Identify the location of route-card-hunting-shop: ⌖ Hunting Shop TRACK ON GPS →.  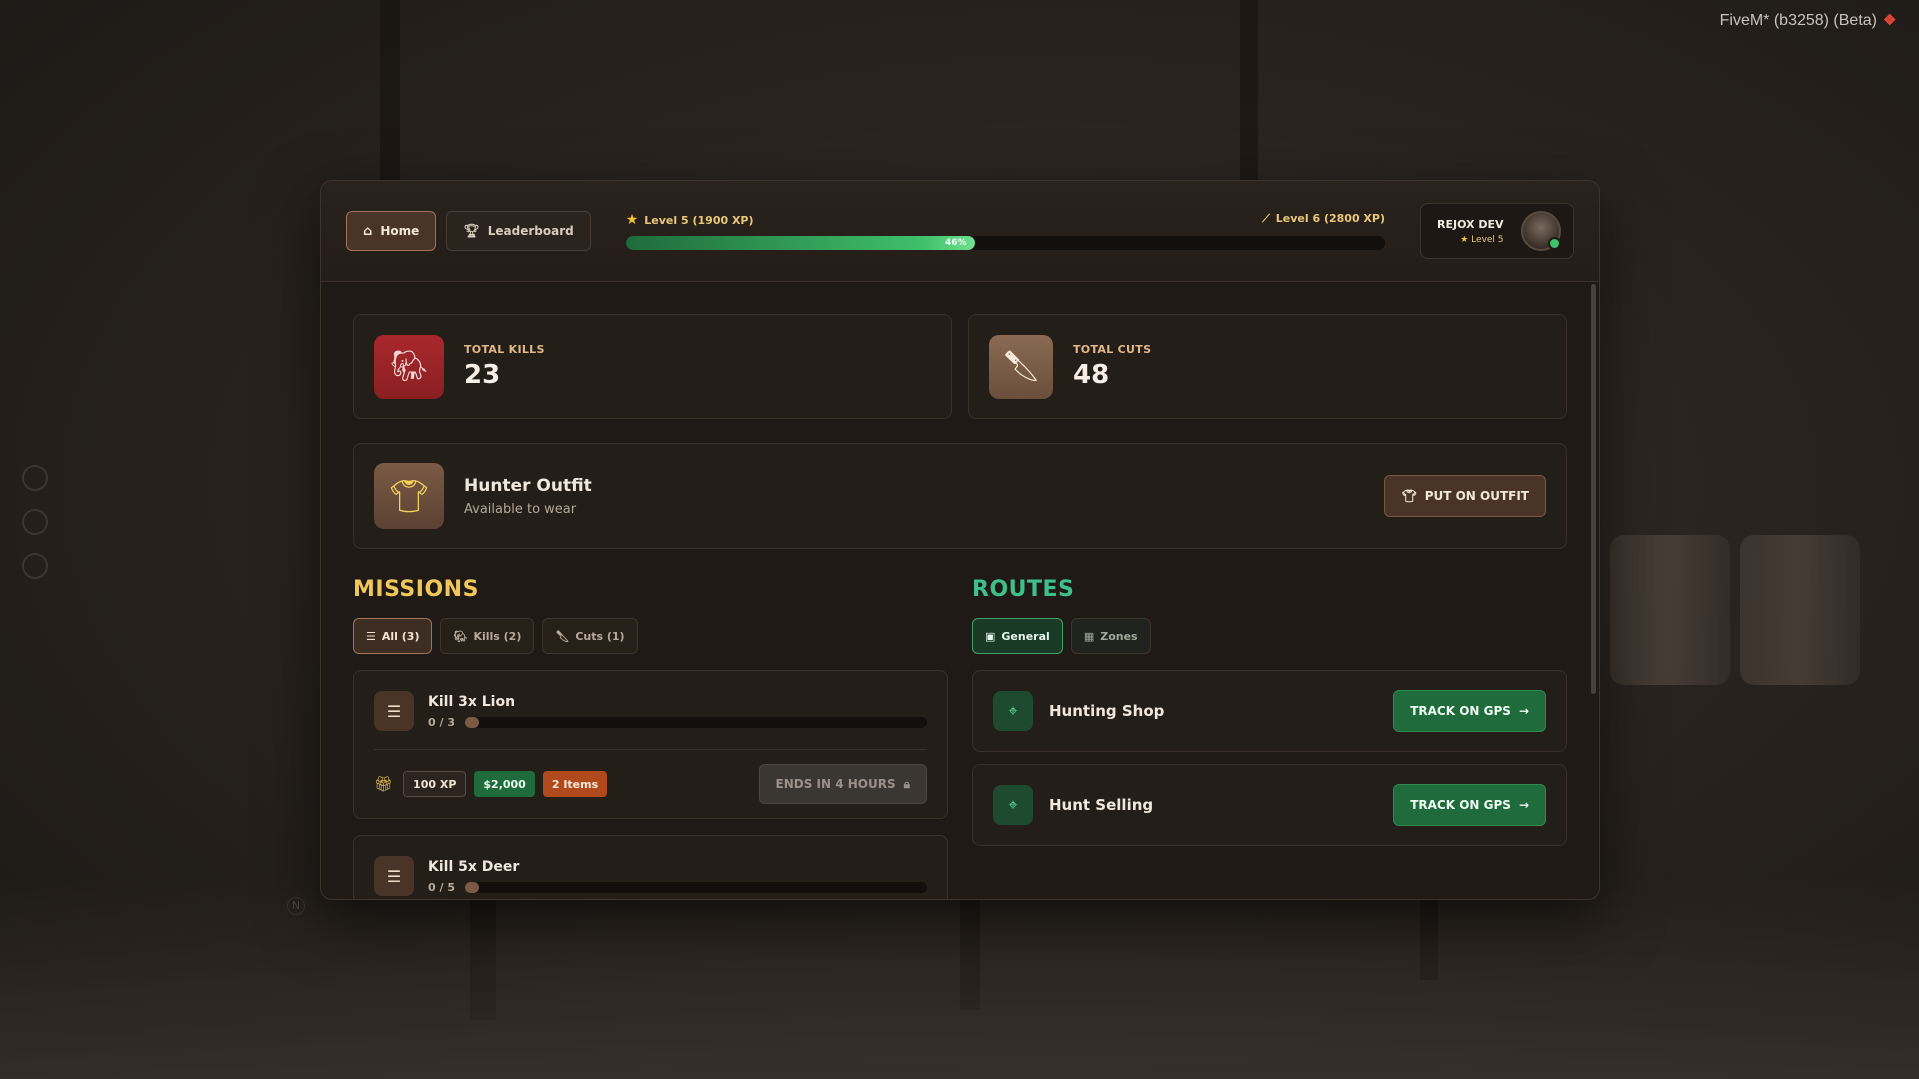
(1269, 711).